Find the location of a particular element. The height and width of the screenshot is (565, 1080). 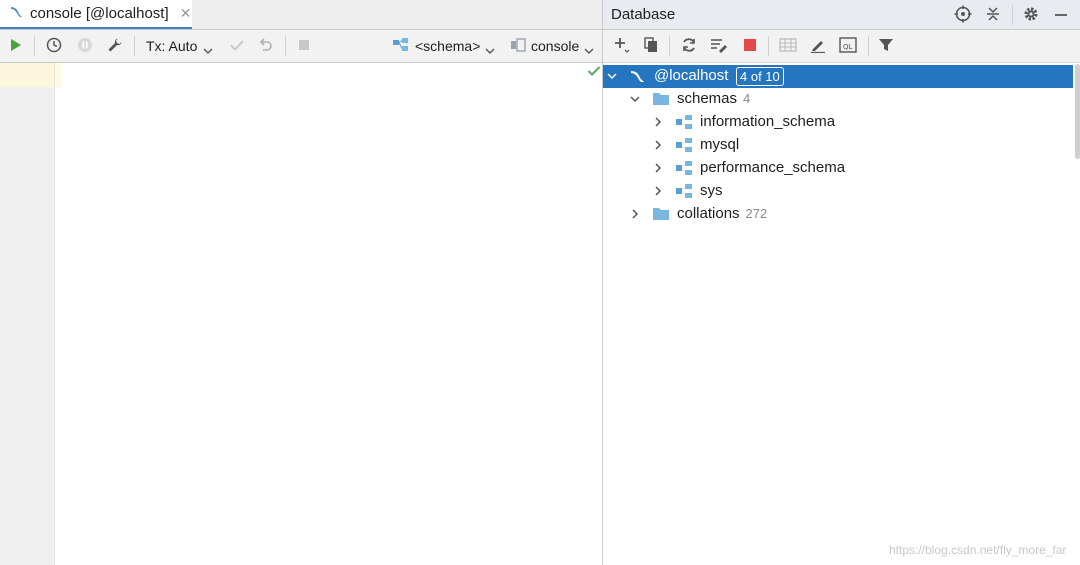

panel-title: Database is located at coordinates (643, 14).